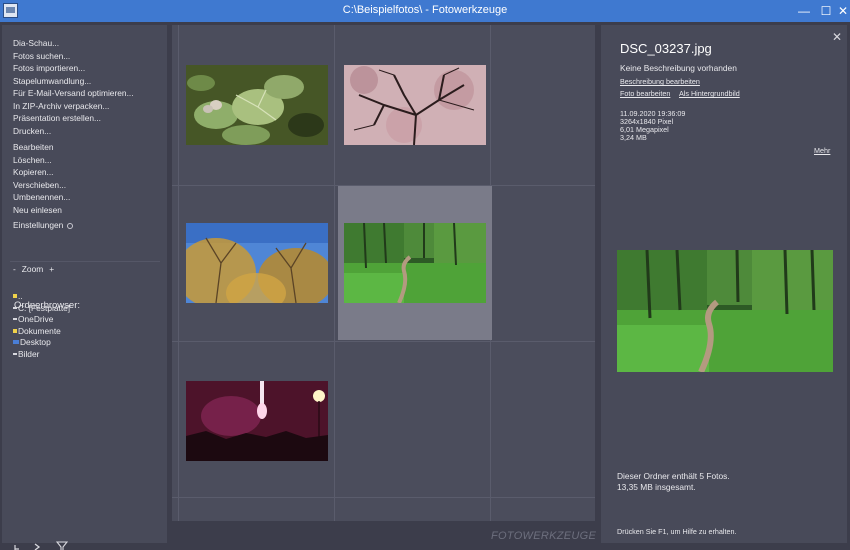  Describe the element at coordinates (39, 330) in the screenshot. I see `folder-item-label: Dokumente` at that location.